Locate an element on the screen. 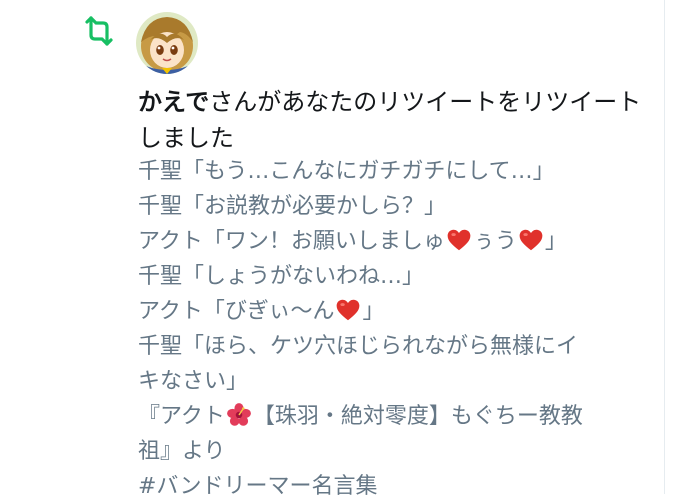 Image resolution: width=680 pixels, height=504 pixels. action-text: さんがあなたのリツイートをリツイートしました is located at coordinates (390, 120).